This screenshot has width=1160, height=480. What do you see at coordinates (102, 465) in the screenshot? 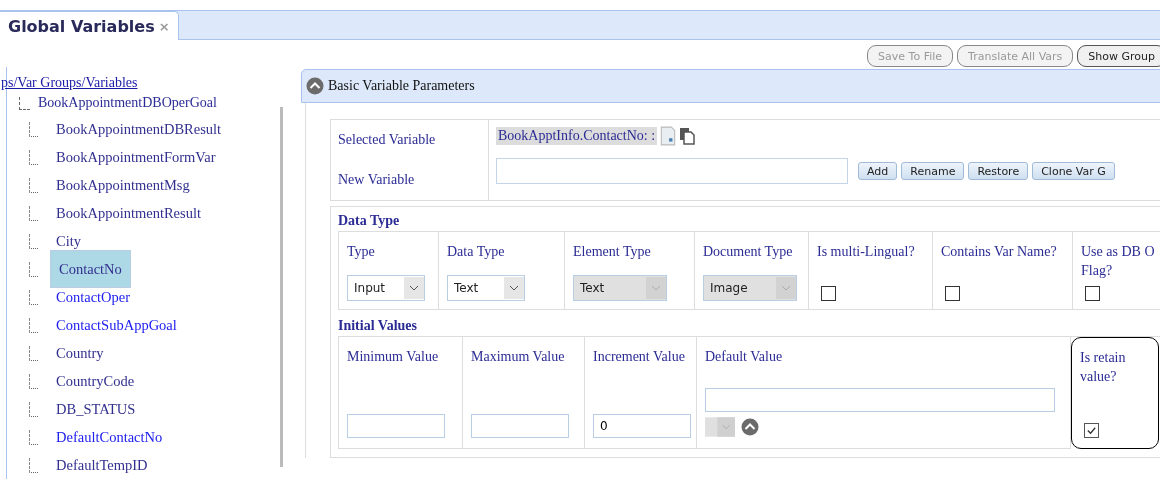
I see `tree-item: DefaultTempID` at bounding box center [102, 465].